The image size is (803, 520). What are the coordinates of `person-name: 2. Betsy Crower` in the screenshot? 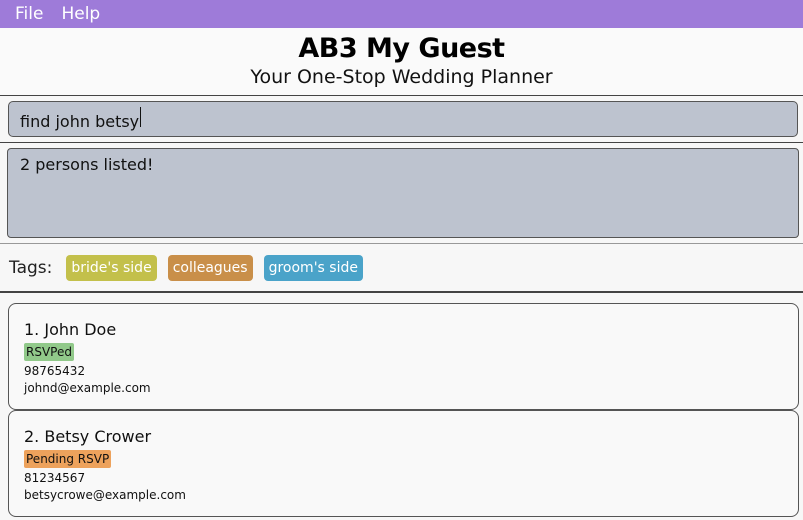 It's located at (88, 436).